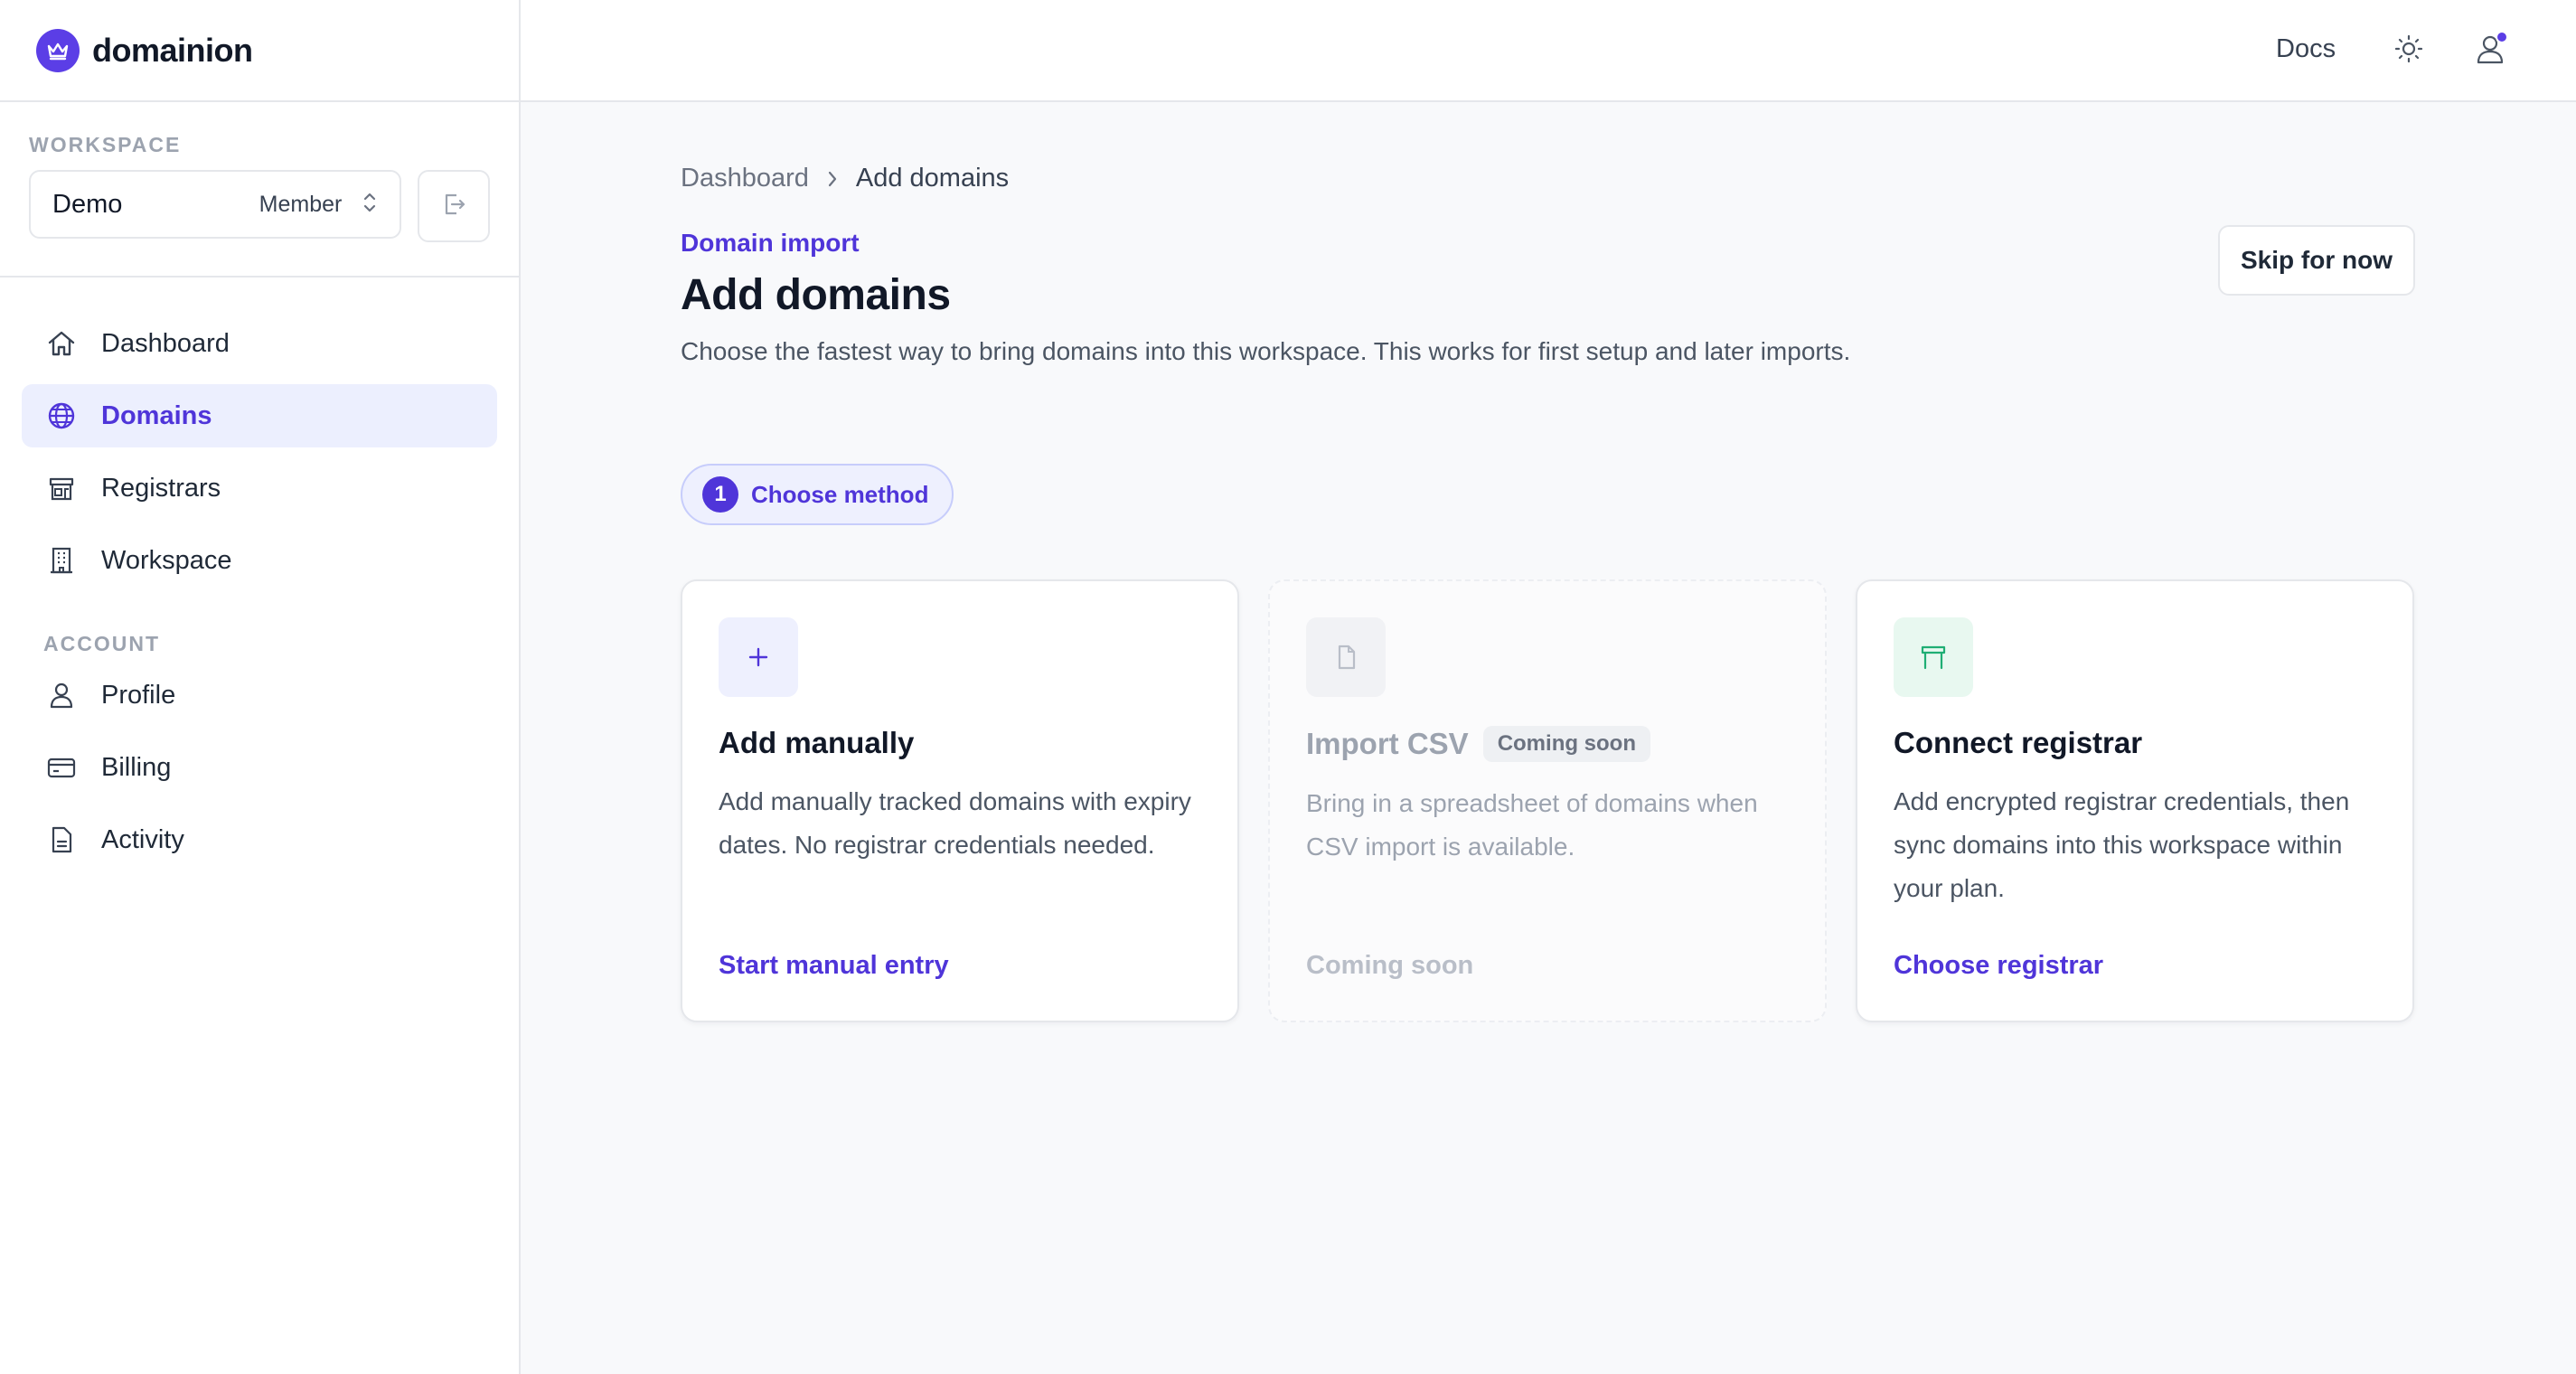 This screenshot has height=1374, width=2576. What do you see at coordinates (105, 145) in the screenshot?
I see `workspace-label: WORKSPACE` at bounding box center [105, 145].